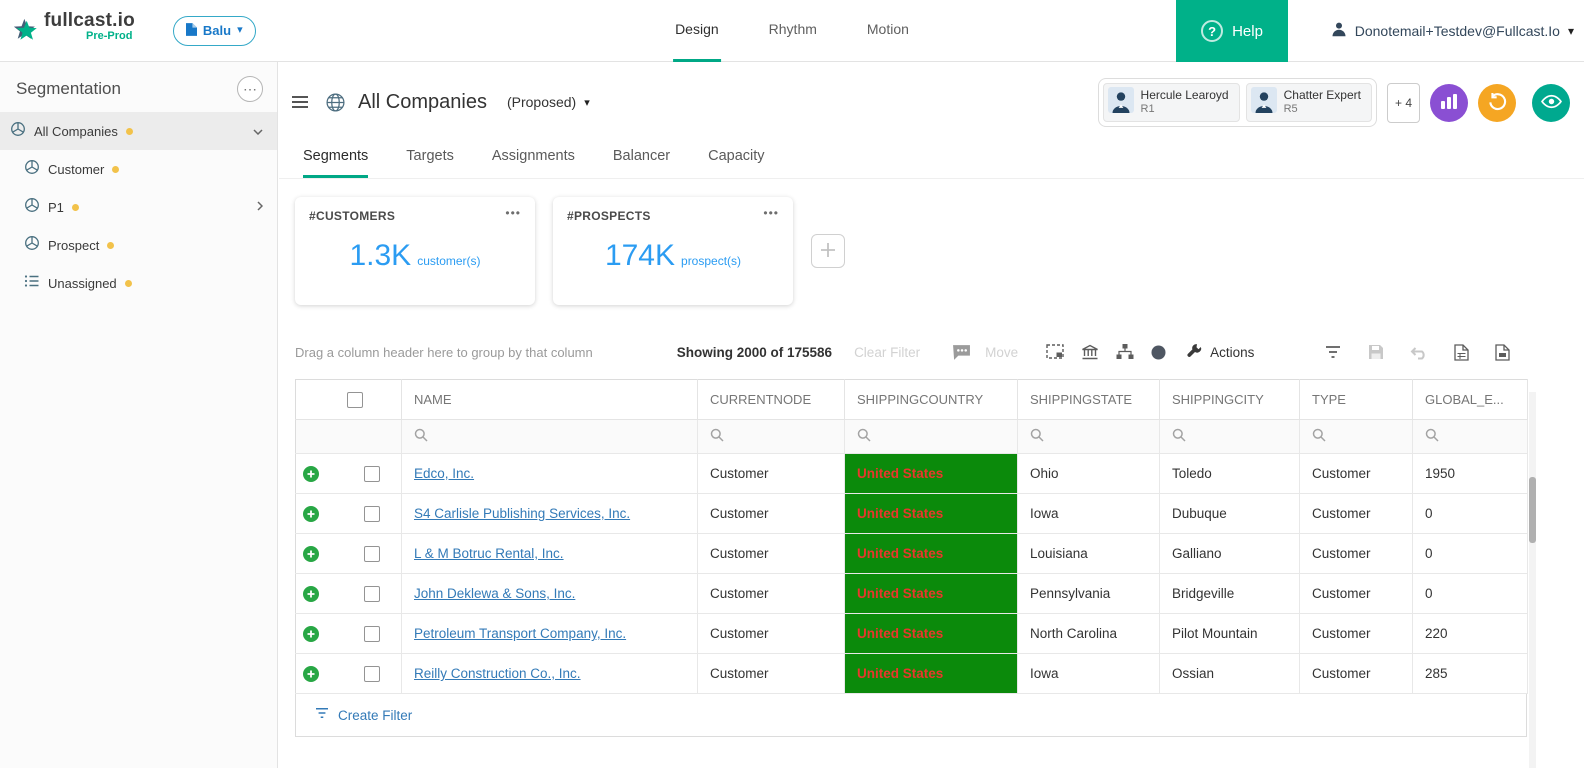 The height and width of the screenshot is (768, 1584). What do you see at coordinates (138, 283) in the screenshot?
I see `sidebar-item-unassigned: Unassigned` at bounding box center [138, 283].